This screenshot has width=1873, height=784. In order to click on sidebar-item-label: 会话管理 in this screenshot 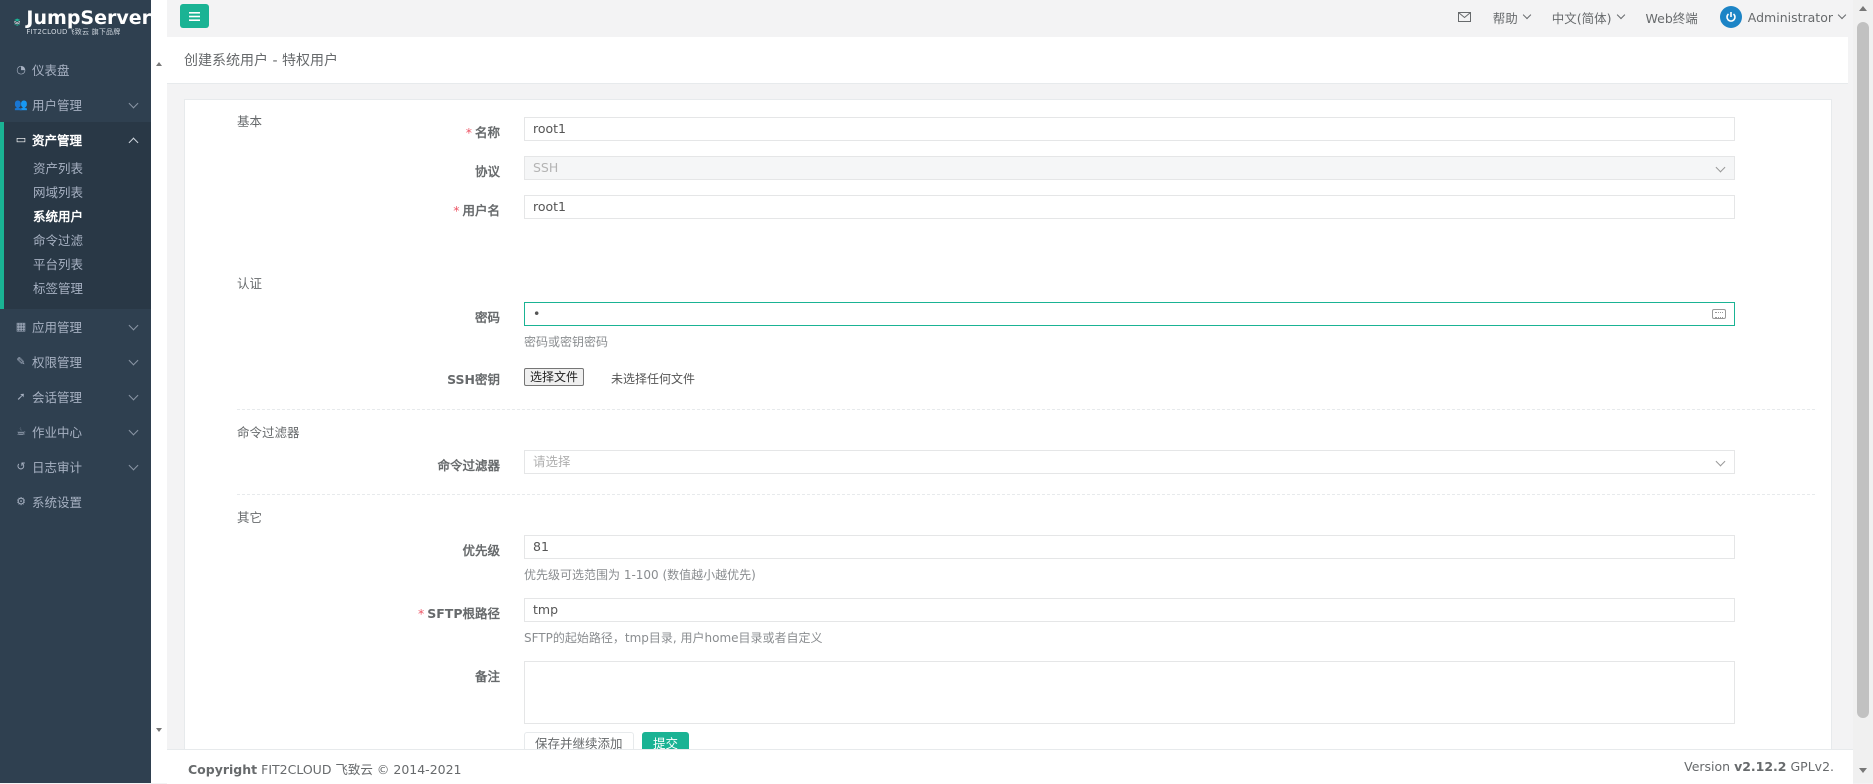, I will do `click(57, 397)`.